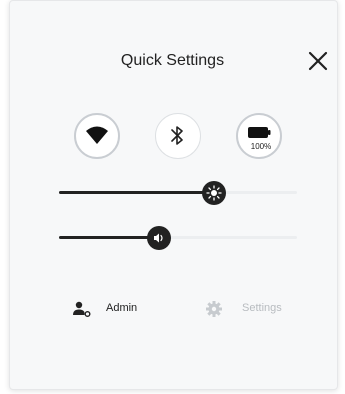 The width and height of the screenshot is (345, 394). I want to click on volume-icon, so click(158, 238).